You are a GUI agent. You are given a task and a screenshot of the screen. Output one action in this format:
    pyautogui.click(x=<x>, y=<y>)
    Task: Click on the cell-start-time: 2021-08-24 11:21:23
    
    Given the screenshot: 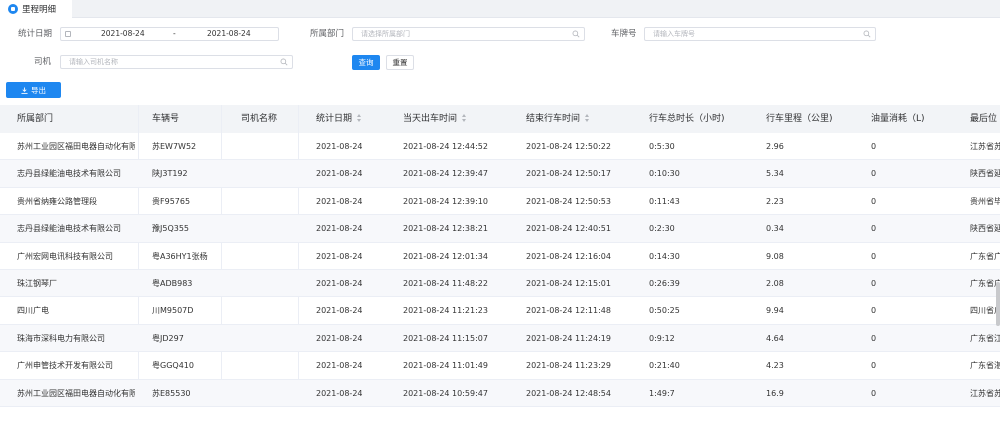 What is the action you would take?
    pyautogui.click(x=445, y=311)
    